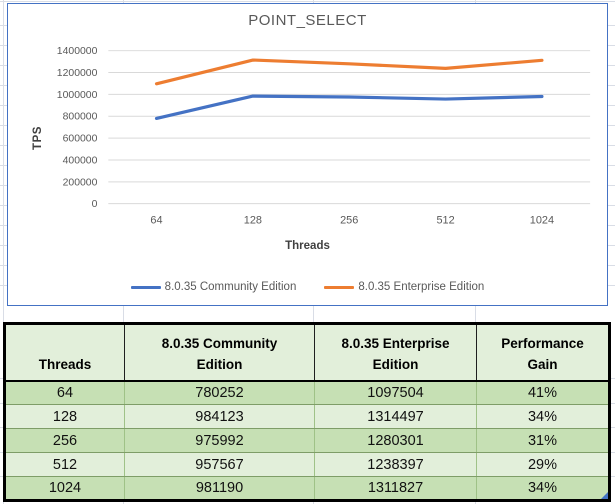 This screenshot has width=615, height=504. I want to click on table-header-cell: 8.0.35 Community Edition, so click(219, 352).